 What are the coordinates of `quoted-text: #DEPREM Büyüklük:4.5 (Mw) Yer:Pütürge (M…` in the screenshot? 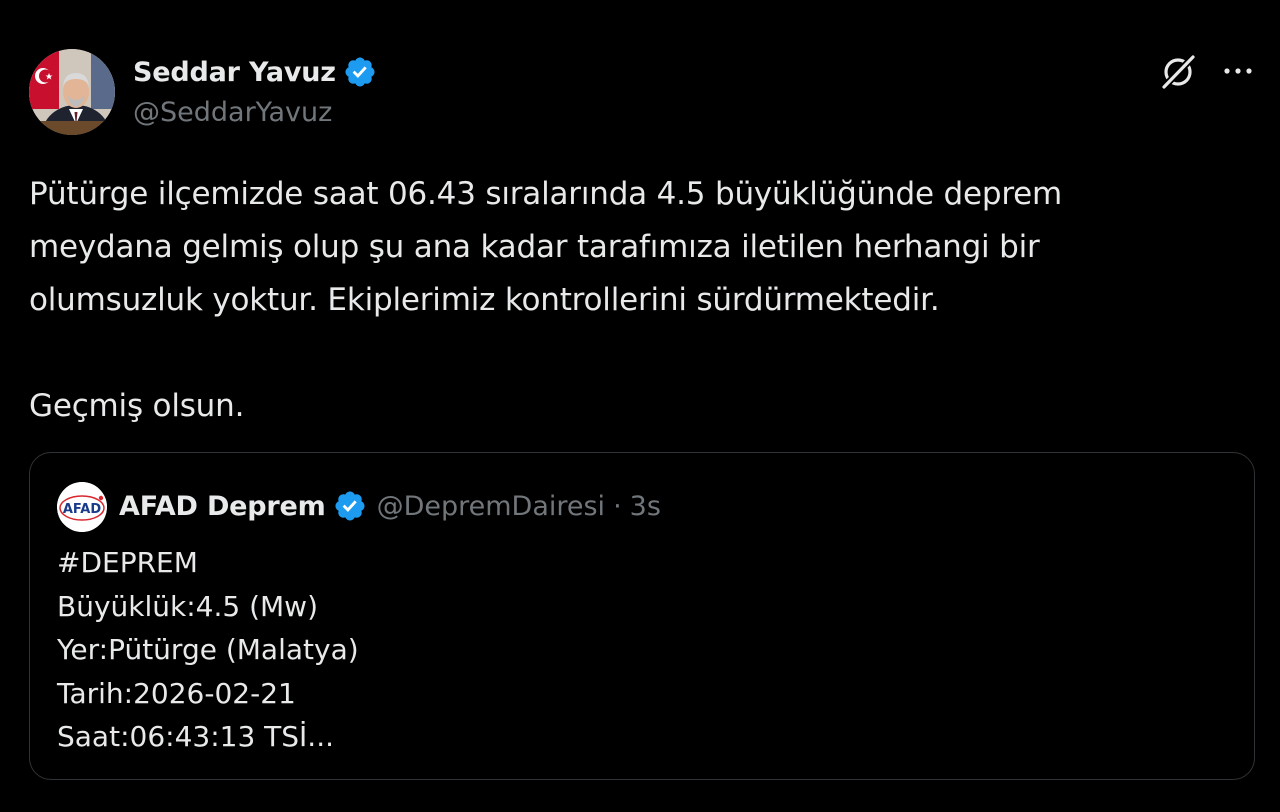 It's located at (208, 650).